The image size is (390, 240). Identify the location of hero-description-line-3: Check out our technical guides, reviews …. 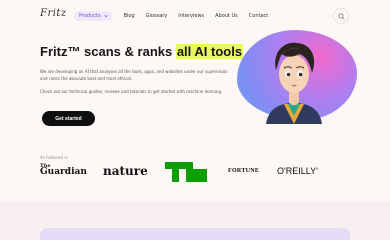
(131, 91).